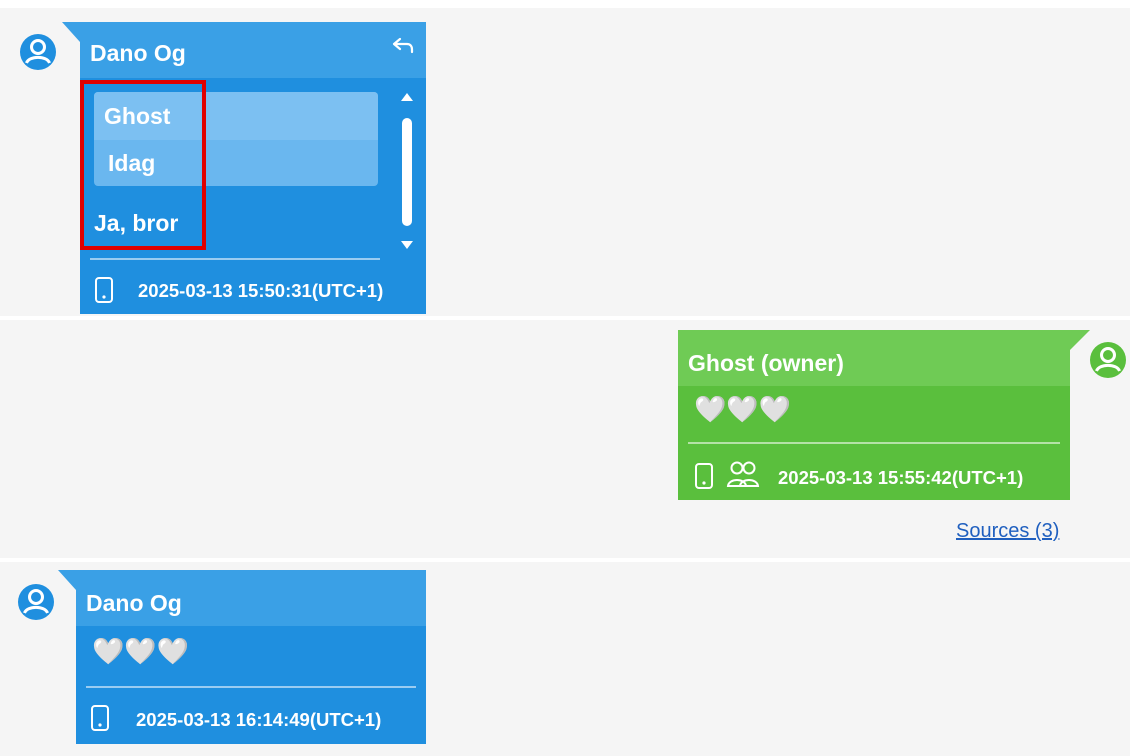  What do you see at coordinates (565, 4) in the screenshot?
I see `top-divider` at bounding box center [565, 4].